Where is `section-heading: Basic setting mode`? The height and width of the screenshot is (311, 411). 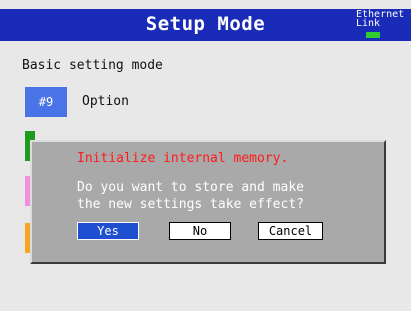 section-heading: Basic setting mode is located at coordinates (92, 65).